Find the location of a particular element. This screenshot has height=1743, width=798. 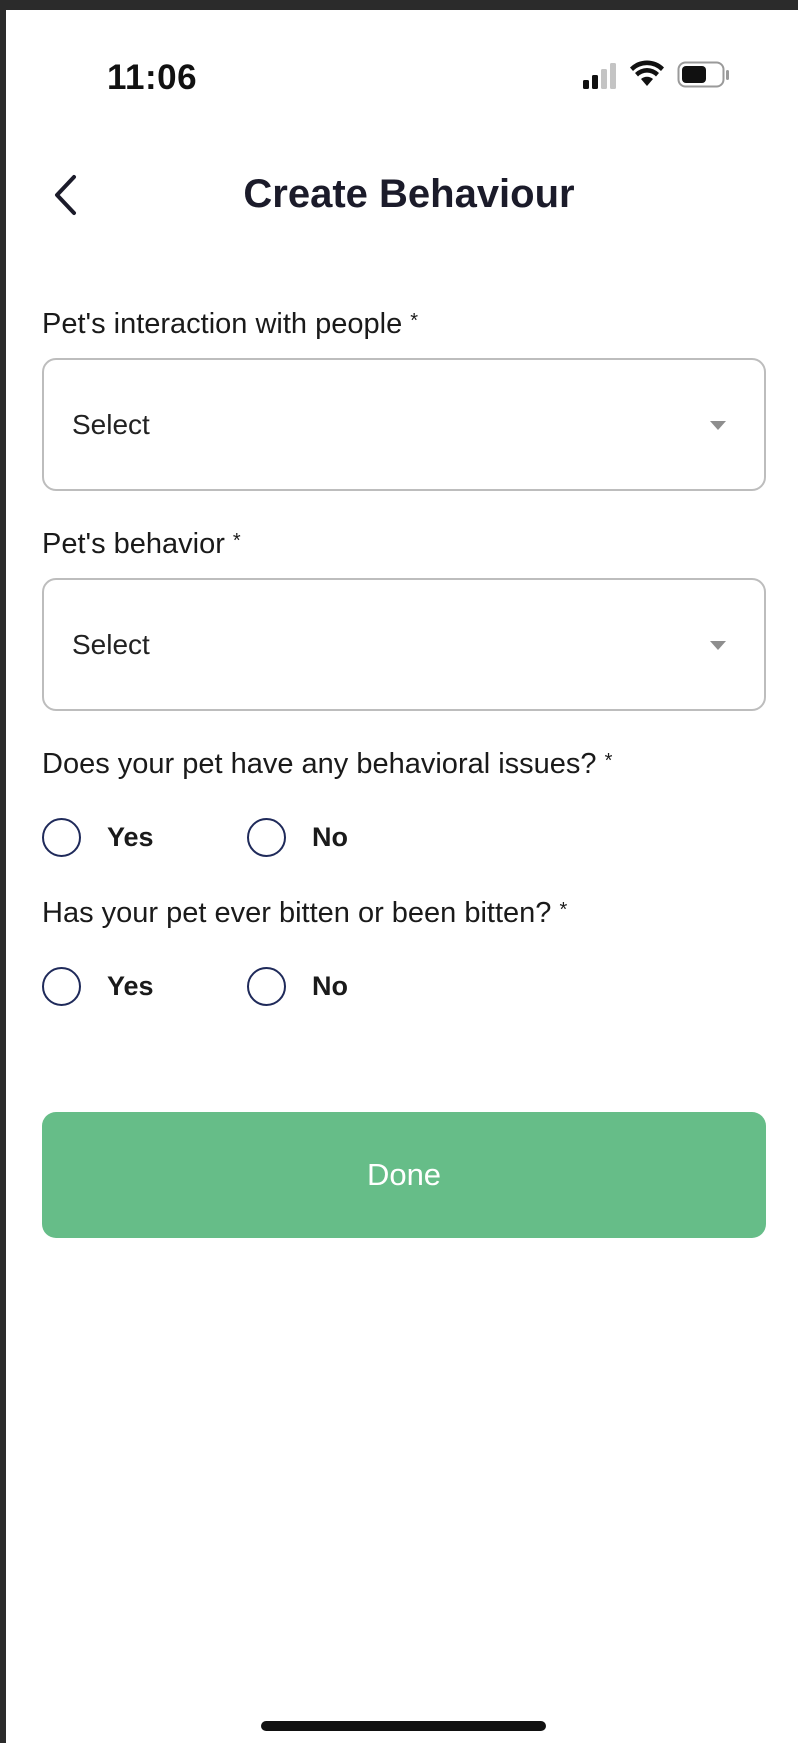

done-button: Done is located at coordinates (404, 1175).